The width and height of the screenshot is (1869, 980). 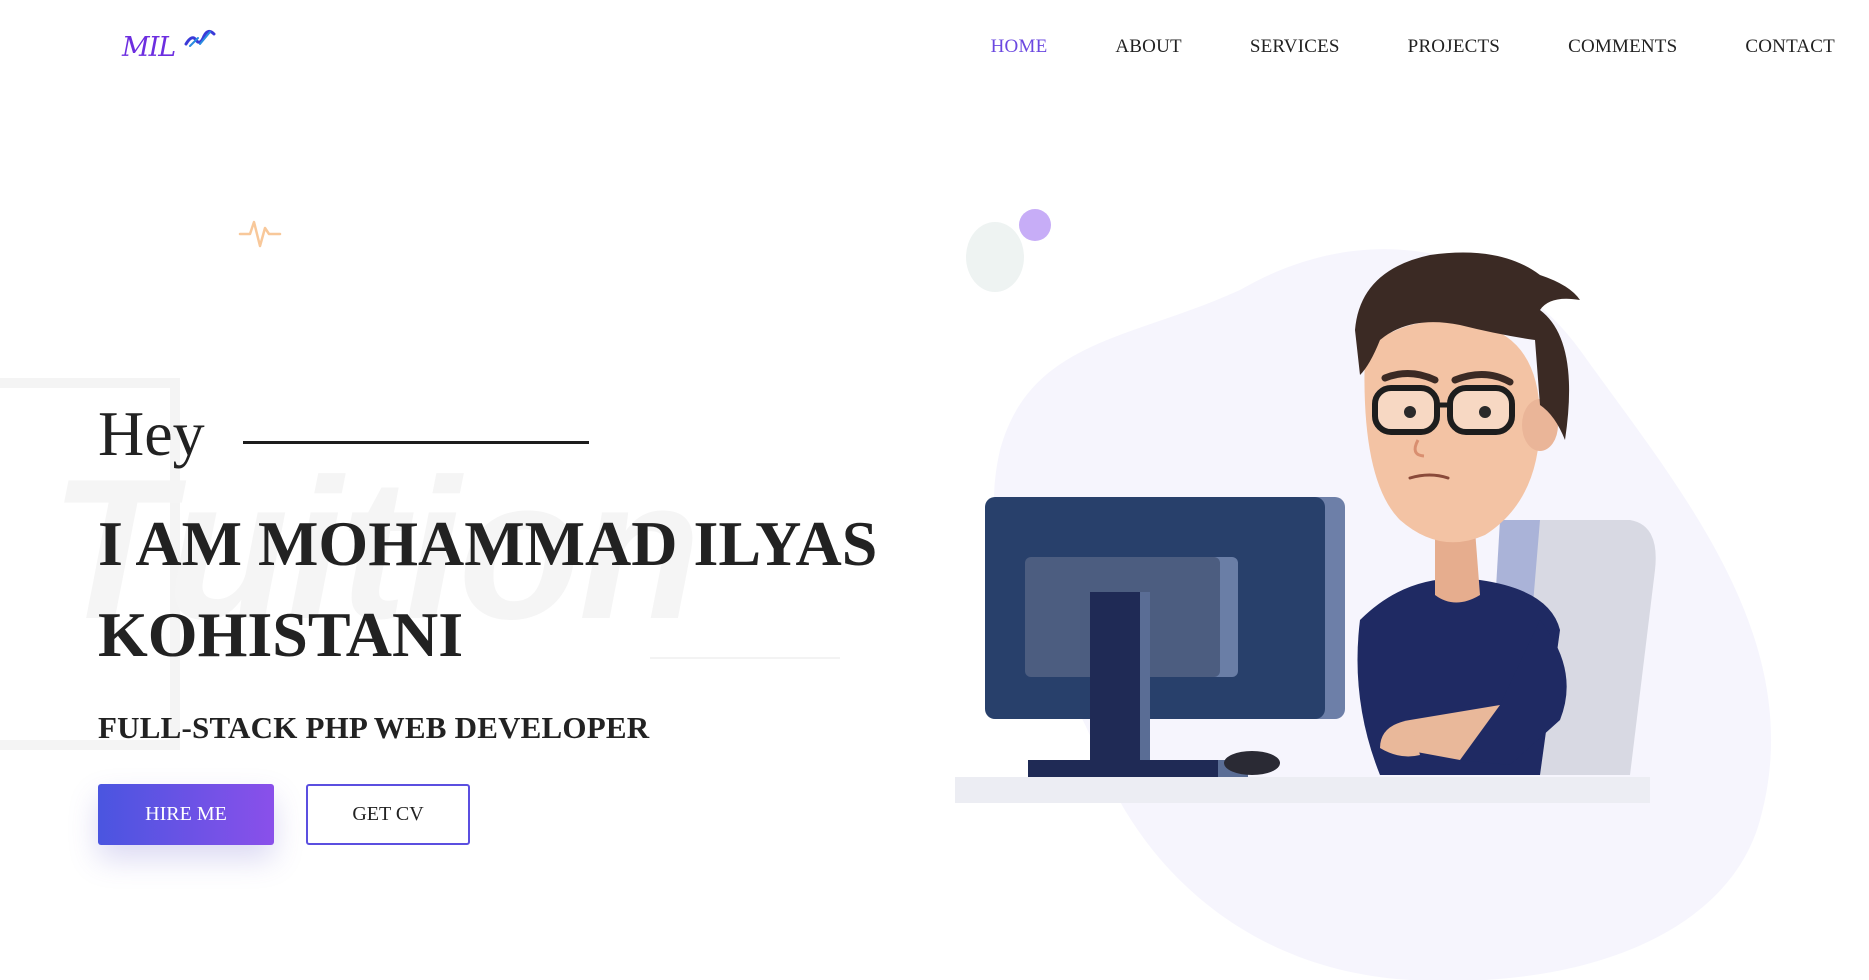 I want to click on nav-home: HOME, so click(x=1019, y=47).